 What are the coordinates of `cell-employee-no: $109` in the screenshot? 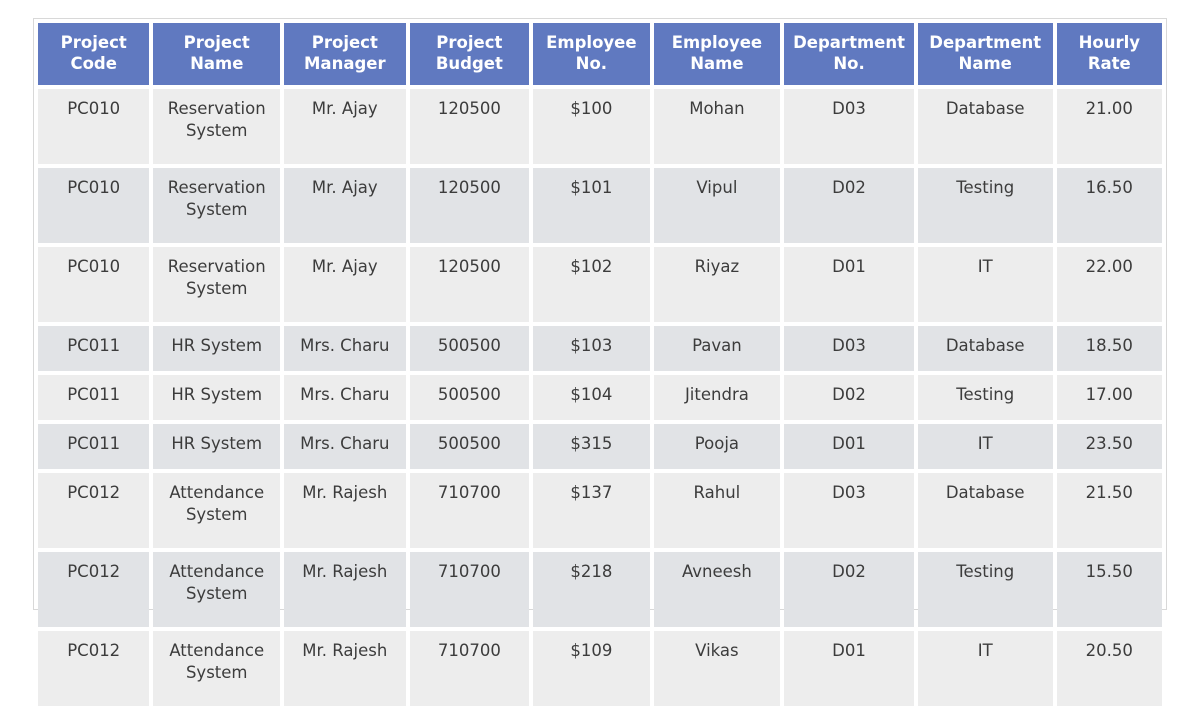 It's located at (591, 668).